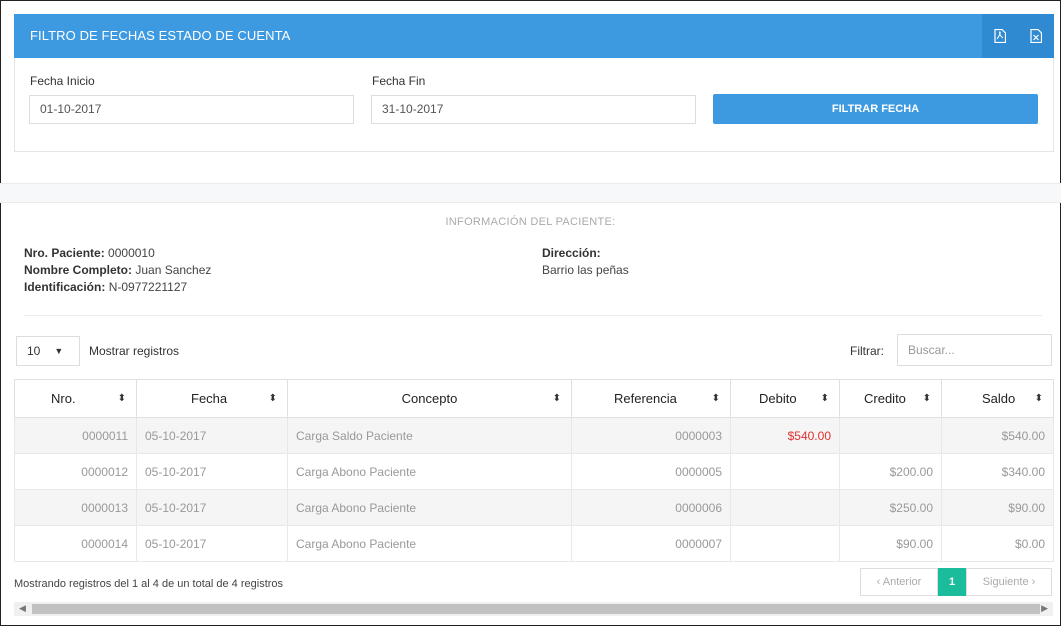 The image size is (1061, 626). Describe the element at coordinates (75, 398) in the screenshot. I see `column-header-nro: Nro. ⬍` at that location.